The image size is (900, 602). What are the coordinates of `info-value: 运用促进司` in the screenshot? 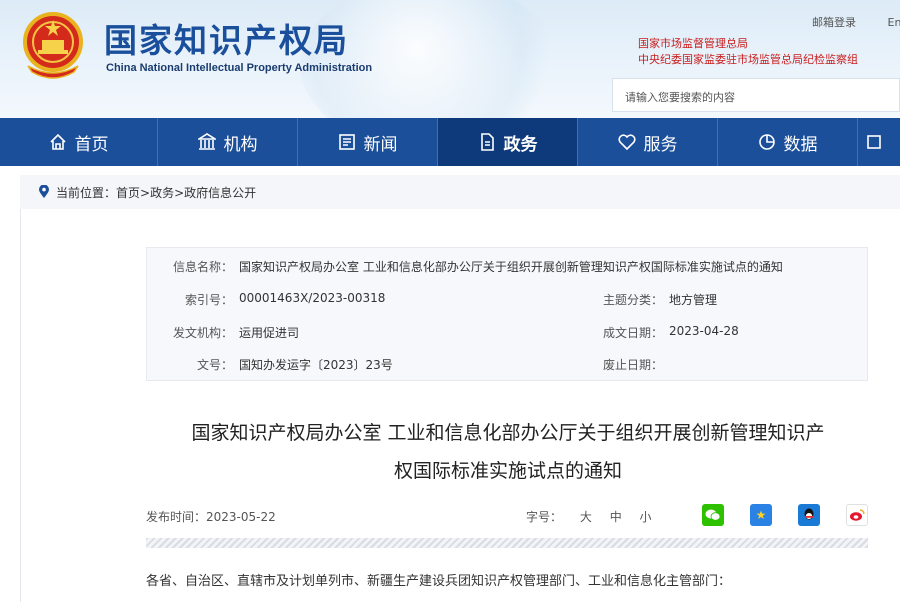 It's located at (269, 333).